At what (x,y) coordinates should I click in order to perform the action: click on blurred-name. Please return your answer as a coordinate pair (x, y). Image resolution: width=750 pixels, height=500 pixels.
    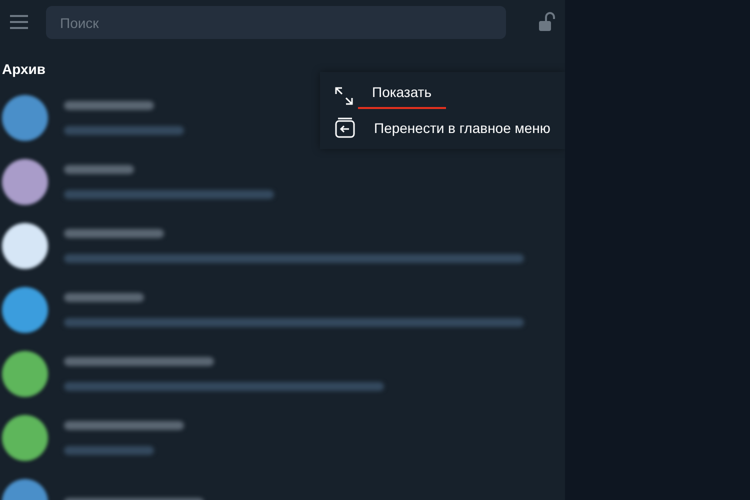
    Looking at the image, I should click on (99, 169).